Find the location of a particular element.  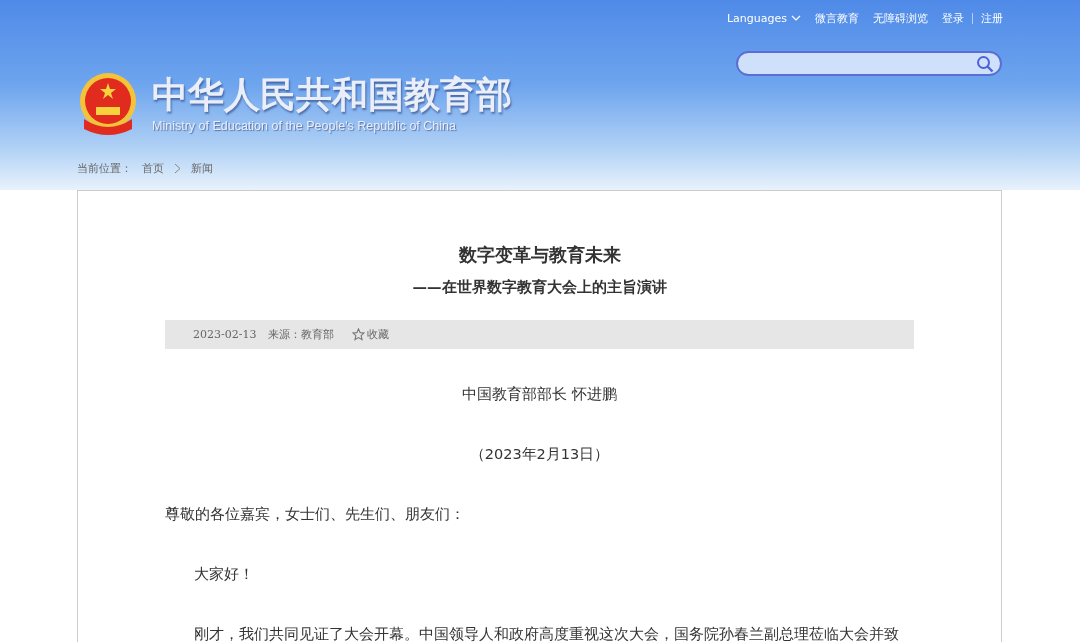

search-icon is located at coordinates (985, 63).